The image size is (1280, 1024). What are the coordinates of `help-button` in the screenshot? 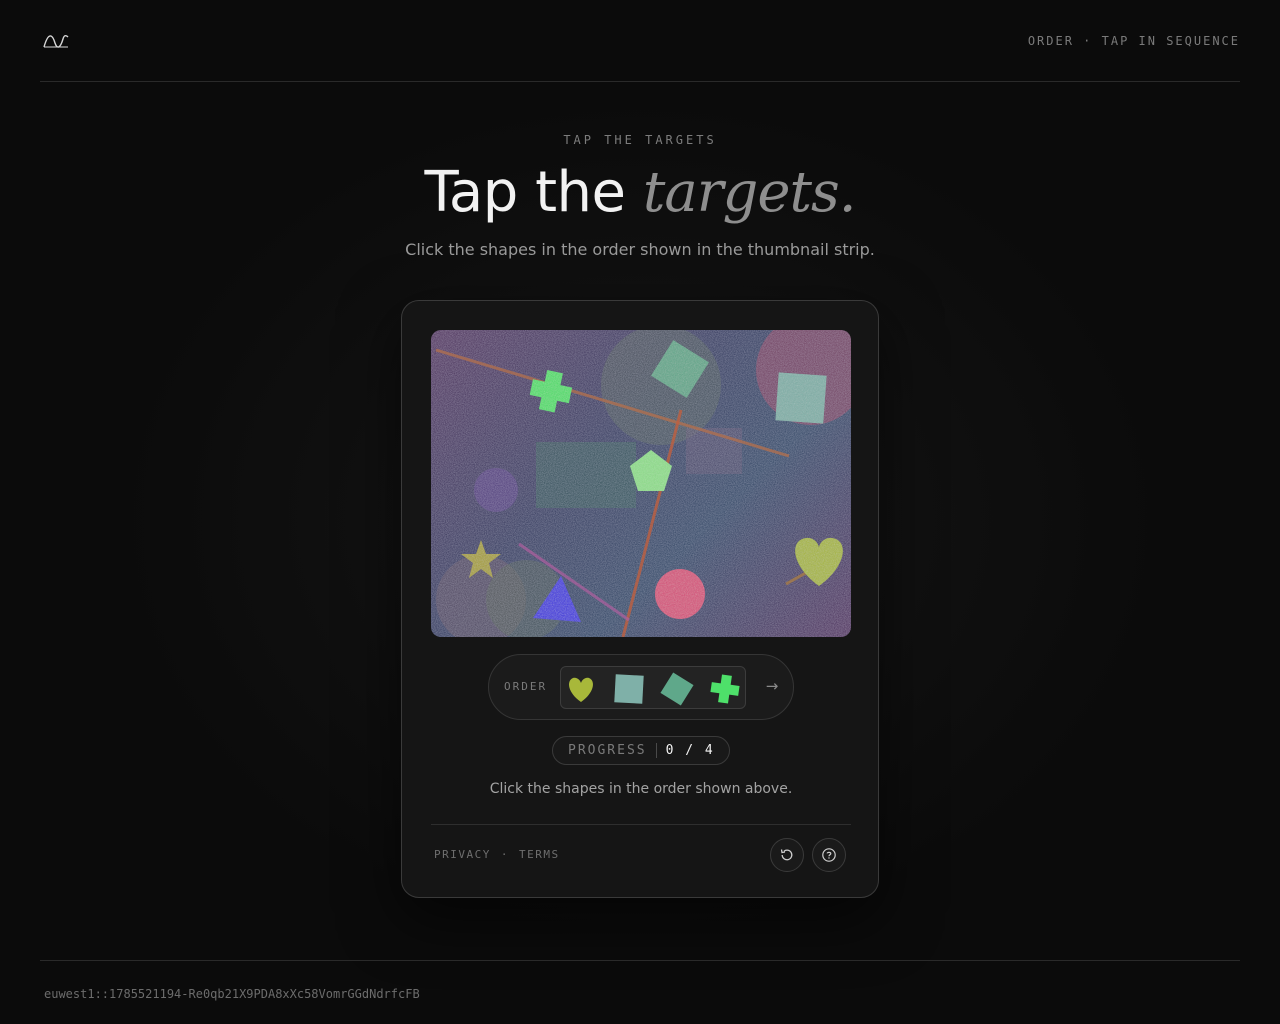 It's located at (829, 855).